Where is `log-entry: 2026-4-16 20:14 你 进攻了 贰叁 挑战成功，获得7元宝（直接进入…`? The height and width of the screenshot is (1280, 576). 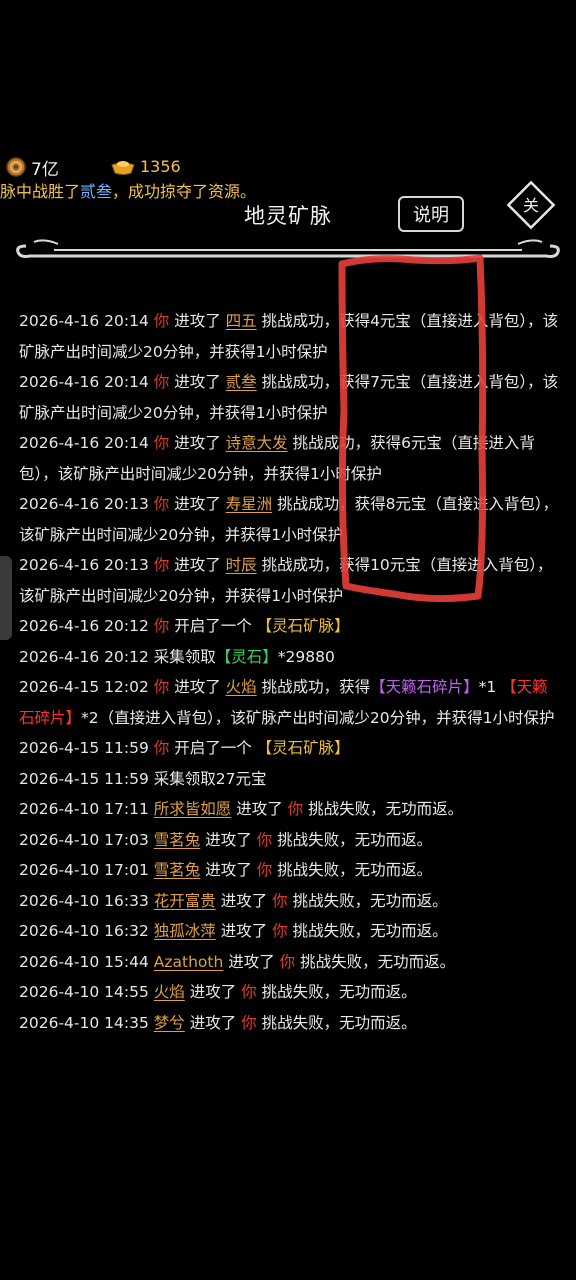
log-entry: 2026-4-16 20:14 你 进攻了 贰叁 挑战成功，获得7元宝（直接进入… is located at coordinates (289, 397).